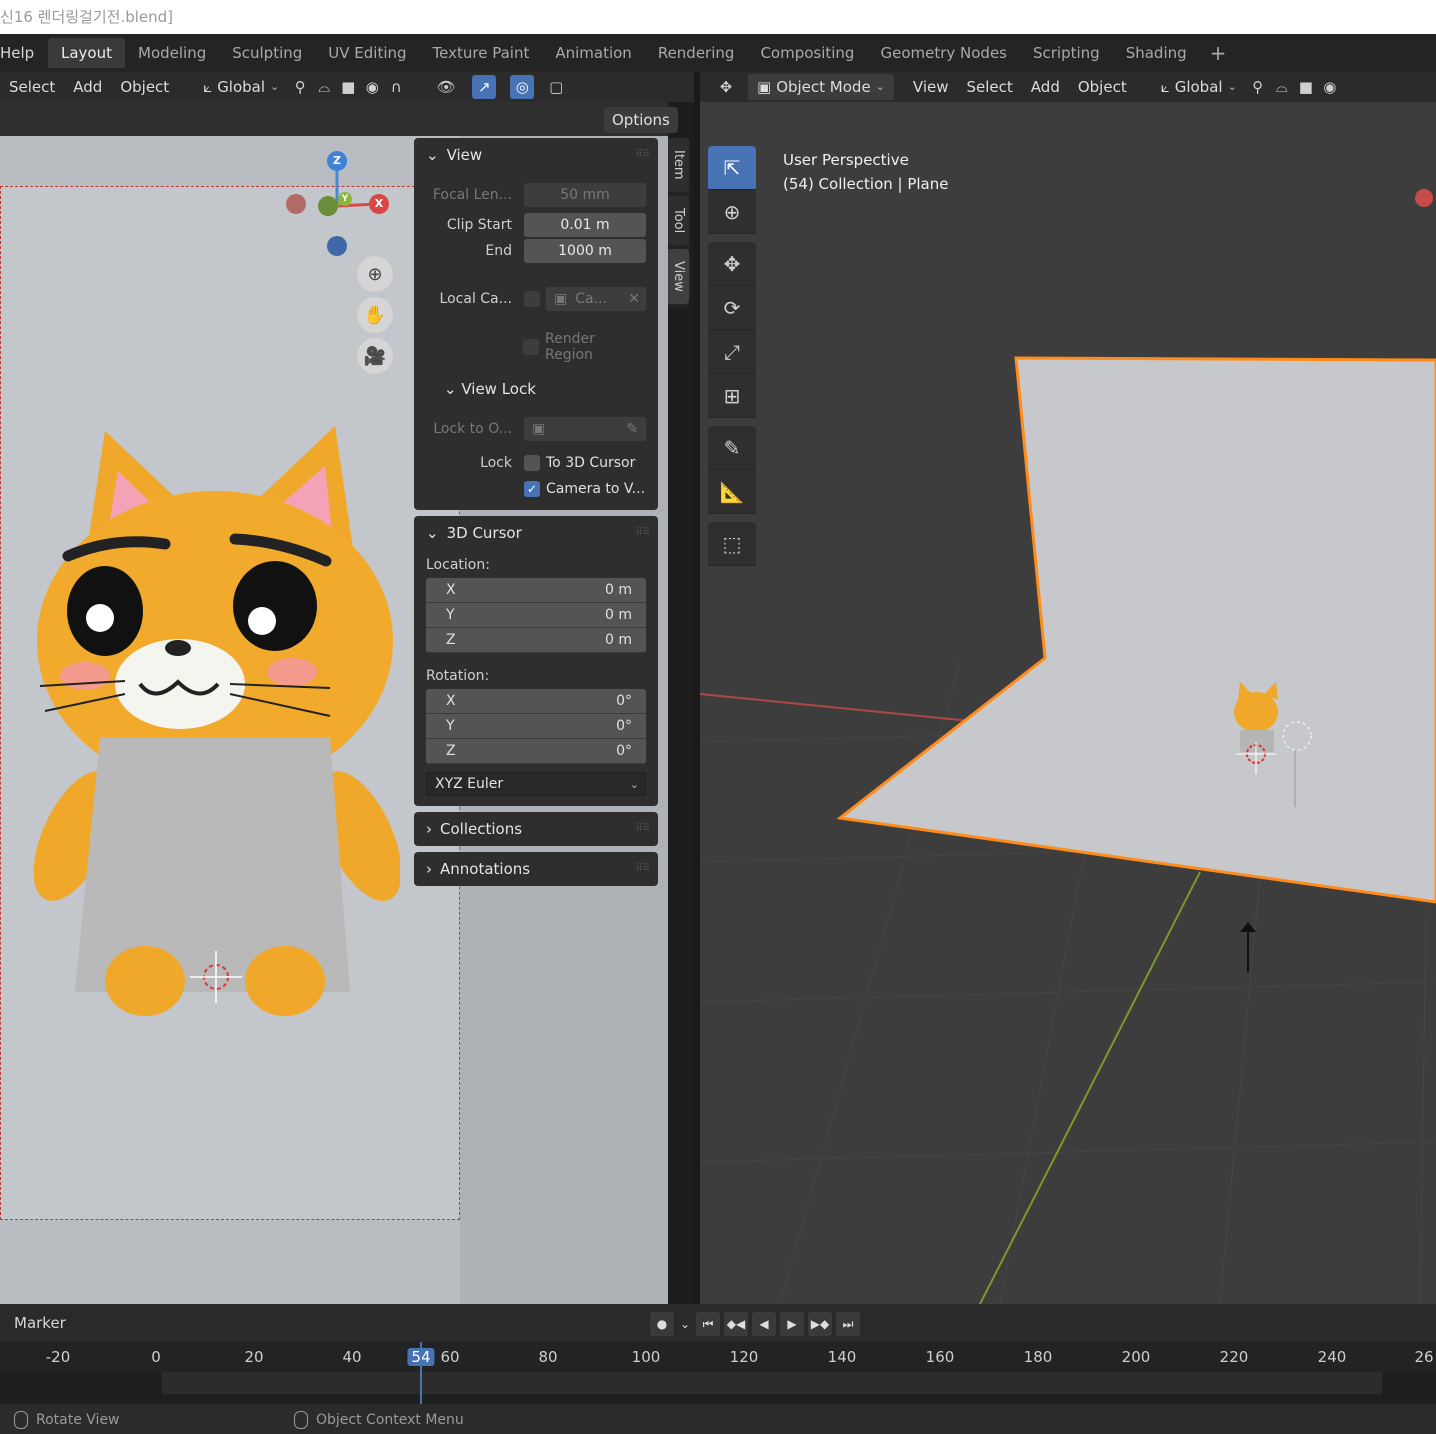  What do you see at coordinates (821, 87) in the screenshot?
I see `mode-dropdown: ▣ Object Mode ⌄` at bounding box center [821, 87].